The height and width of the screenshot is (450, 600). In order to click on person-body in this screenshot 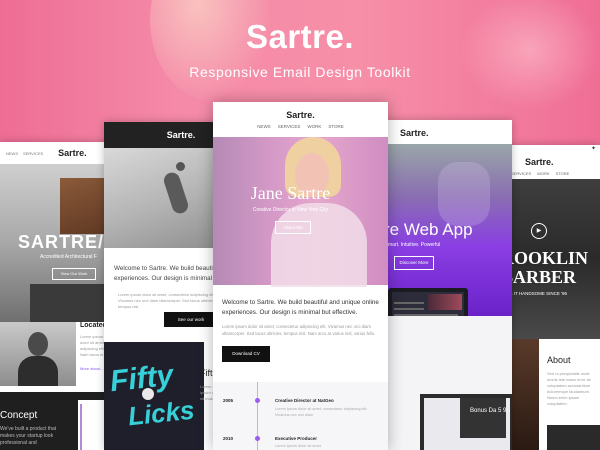, I will do `click(38, 371)`.